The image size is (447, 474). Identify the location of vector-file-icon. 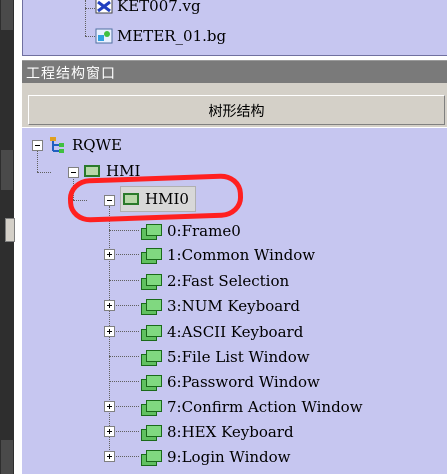
(104, 7).